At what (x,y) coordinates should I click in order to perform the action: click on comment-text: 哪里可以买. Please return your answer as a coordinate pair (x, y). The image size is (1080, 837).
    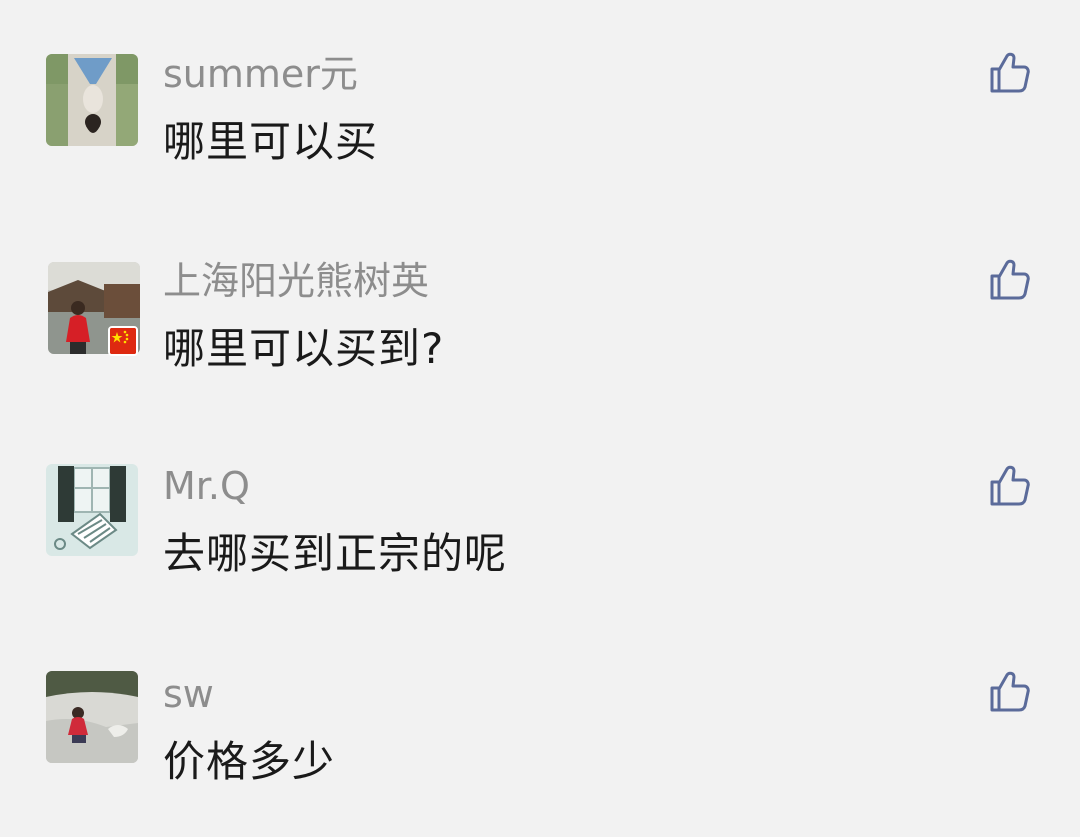
    Looking at the image, I should click on (271, 141).